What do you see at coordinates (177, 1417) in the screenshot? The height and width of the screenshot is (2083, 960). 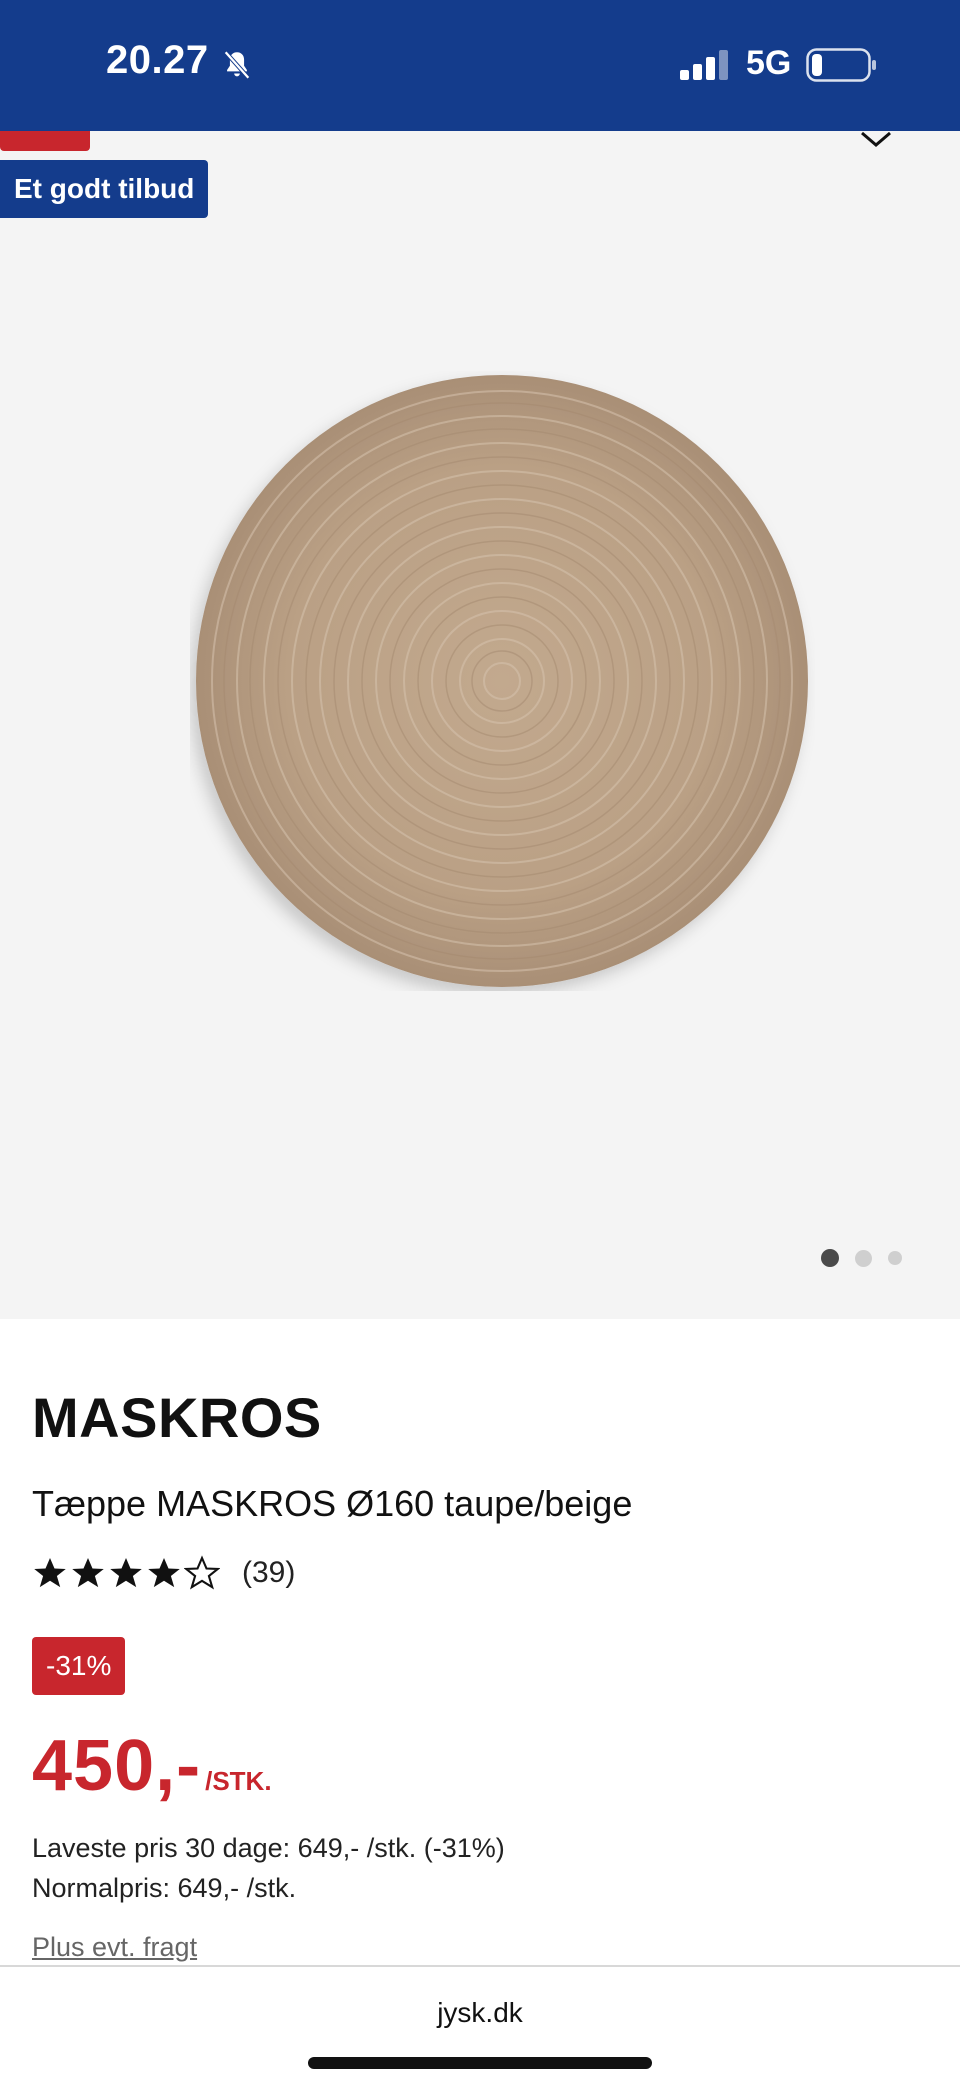 I see `product-brand: MASKROS` at bounding box center [177, 1417].